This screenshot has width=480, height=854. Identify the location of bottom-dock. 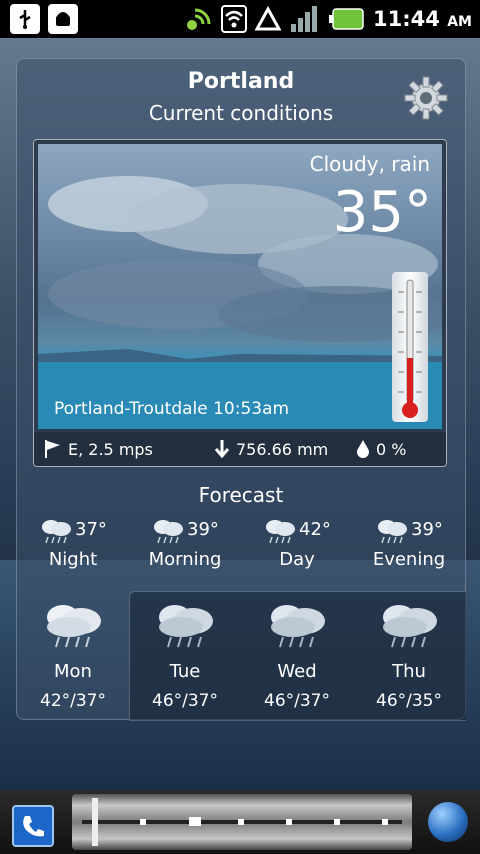
(240, 822).